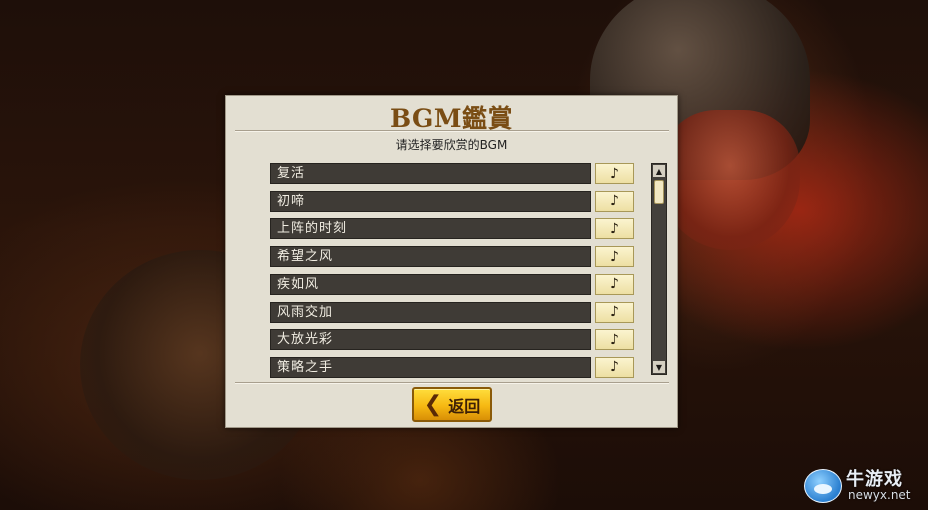 Image resolution: width=928 pixels, height=510 pixels. I want to click on track-row: 疾如风 ♪, so click(452, 284).